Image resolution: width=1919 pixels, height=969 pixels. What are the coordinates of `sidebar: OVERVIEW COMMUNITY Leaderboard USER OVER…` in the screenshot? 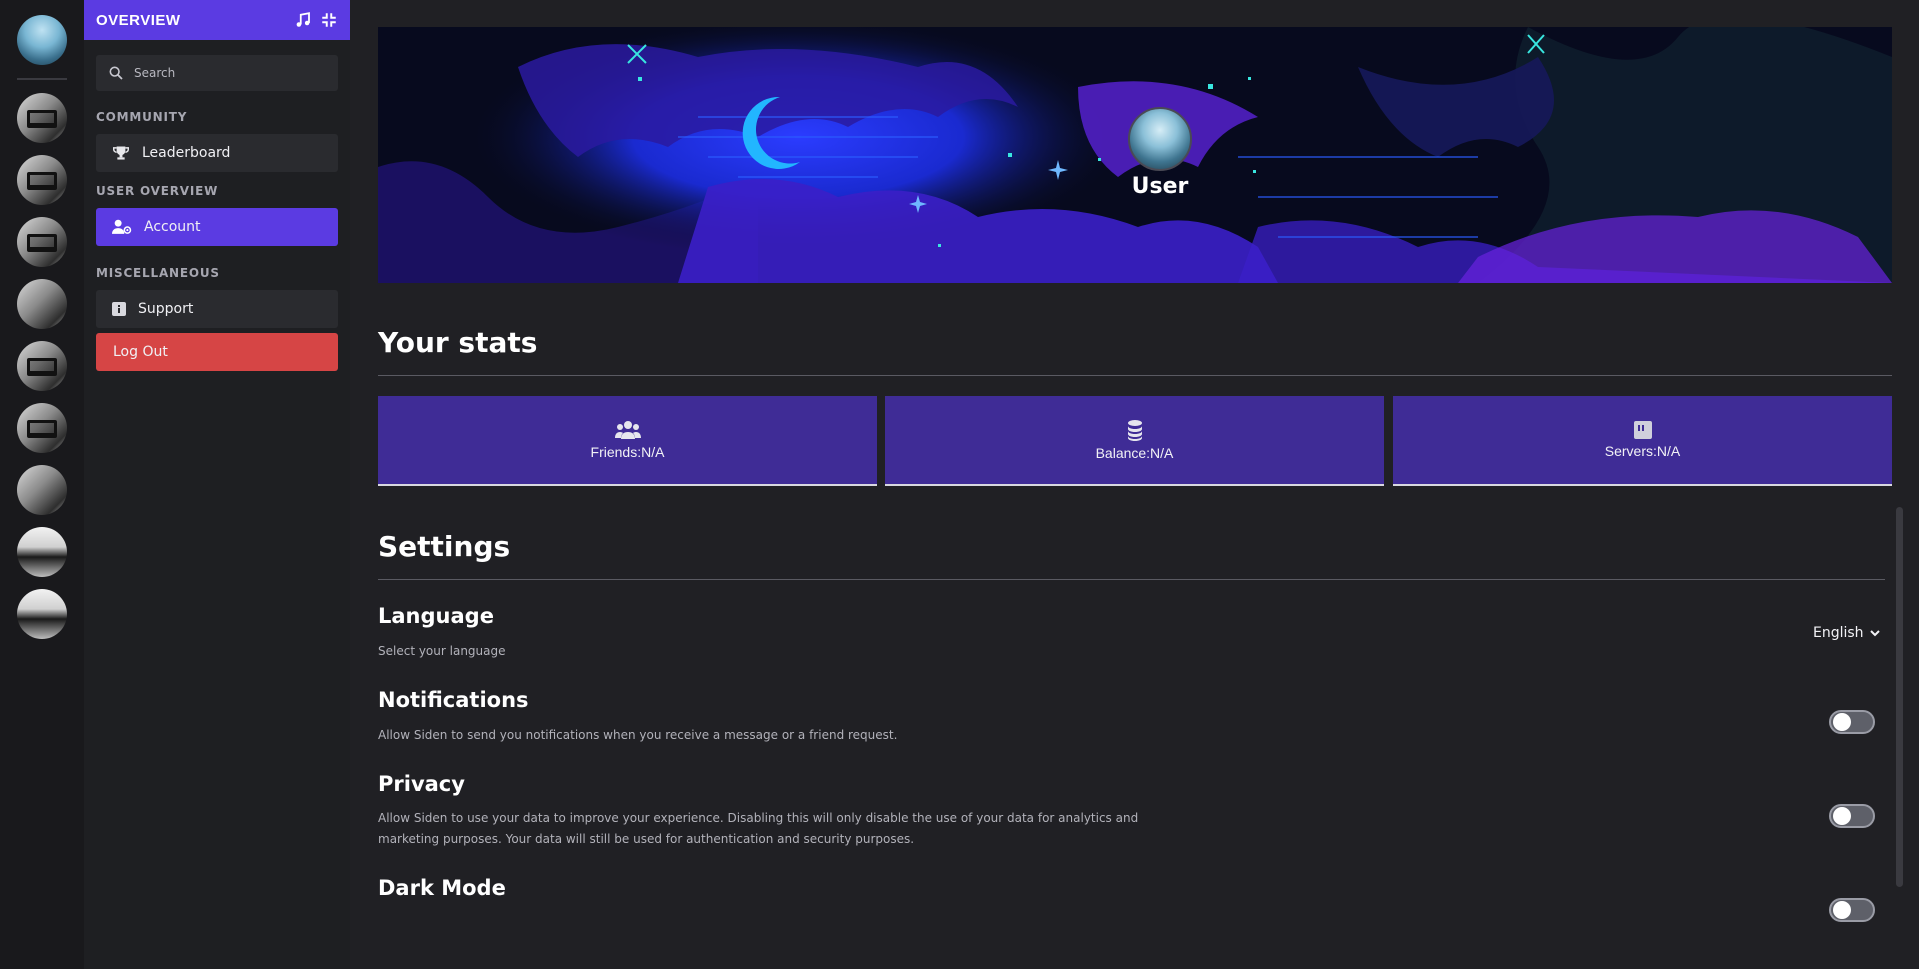 It's located at (217, 484).